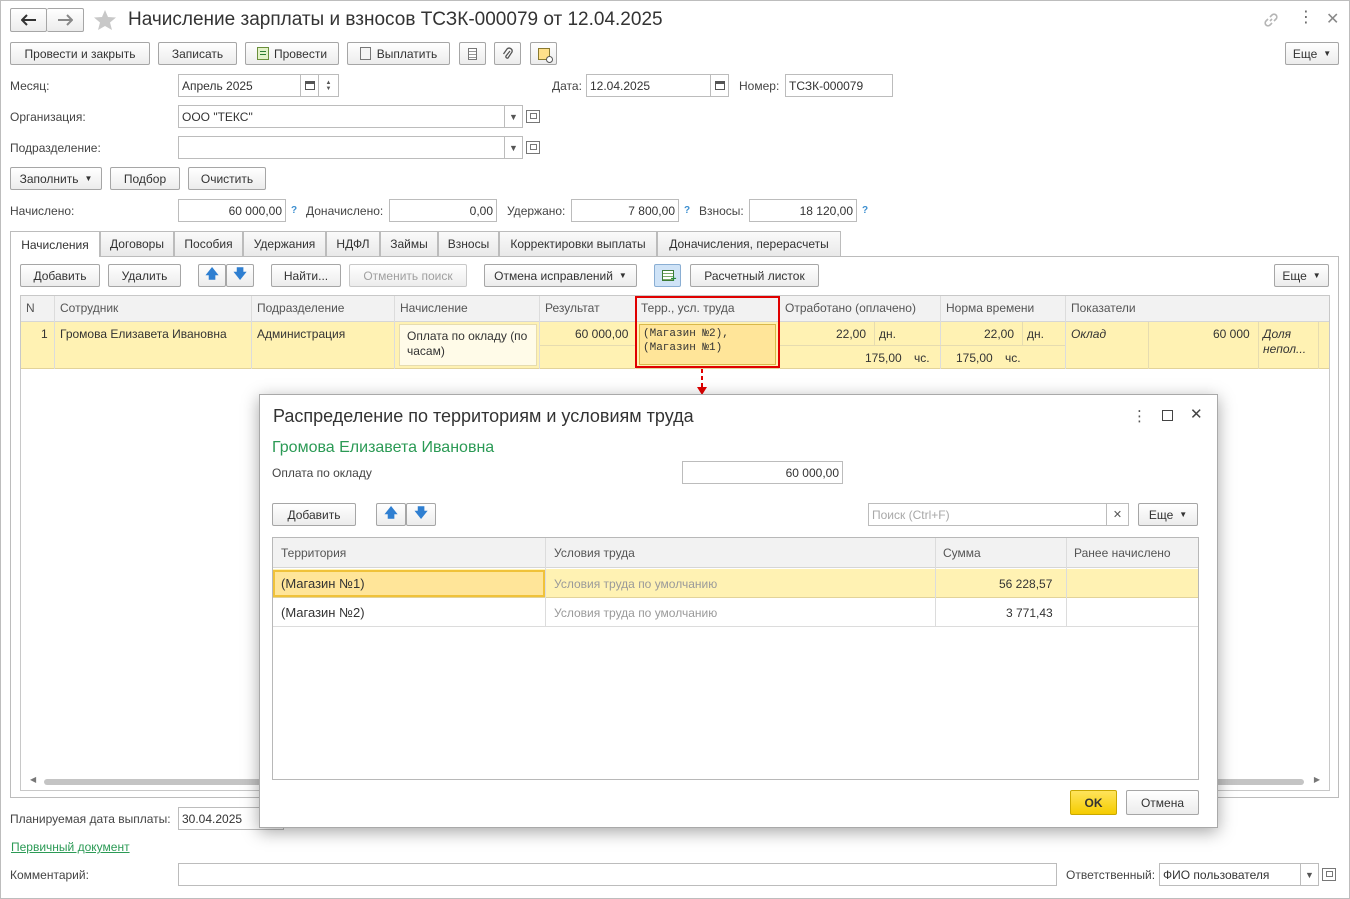 The width and height of the screenshot is (1350, 899). Describe the element at coordinates (70, 847) in the screenshot. I see `primary-doc-link: Первичный документ` at that location.